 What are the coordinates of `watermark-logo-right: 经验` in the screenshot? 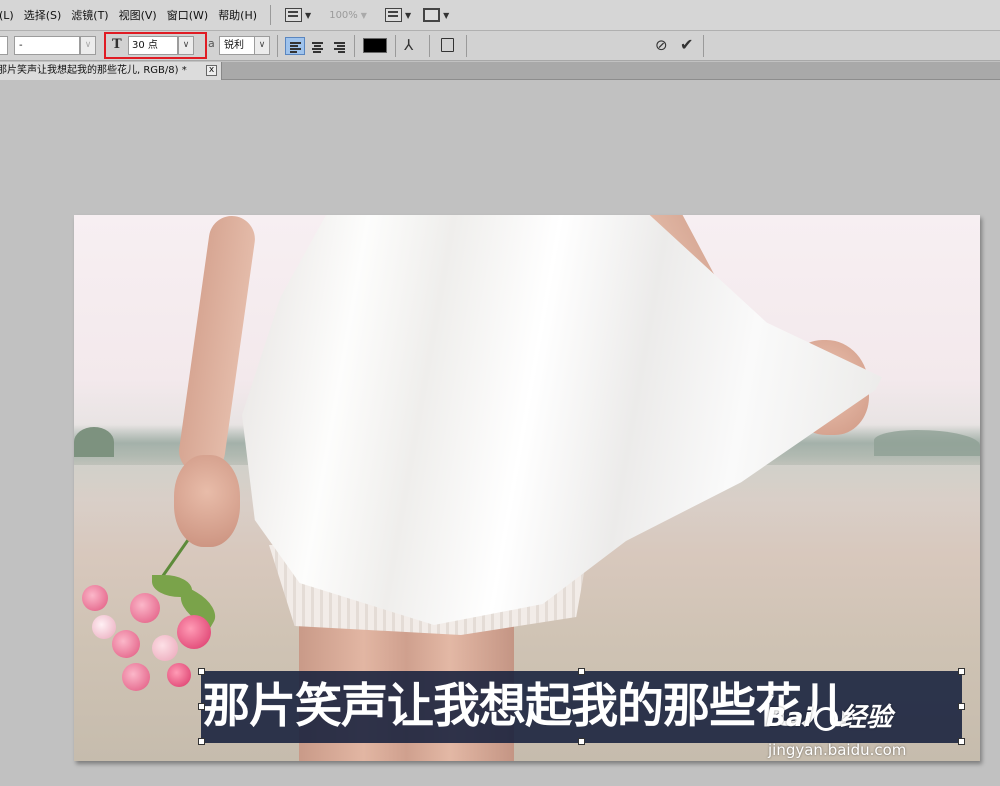 It's located at (866, 718).